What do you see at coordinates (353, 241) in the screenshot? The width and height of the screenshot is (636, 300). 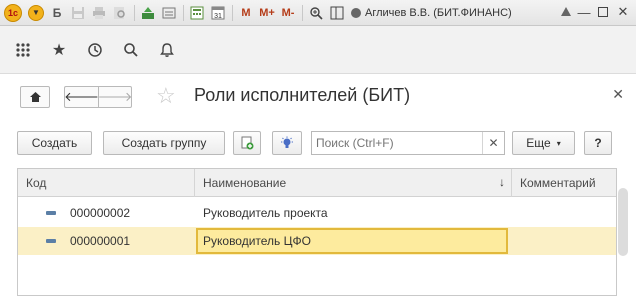 I see `cell-name: Руководитель ЦФО` at bounding box center [353, 241].